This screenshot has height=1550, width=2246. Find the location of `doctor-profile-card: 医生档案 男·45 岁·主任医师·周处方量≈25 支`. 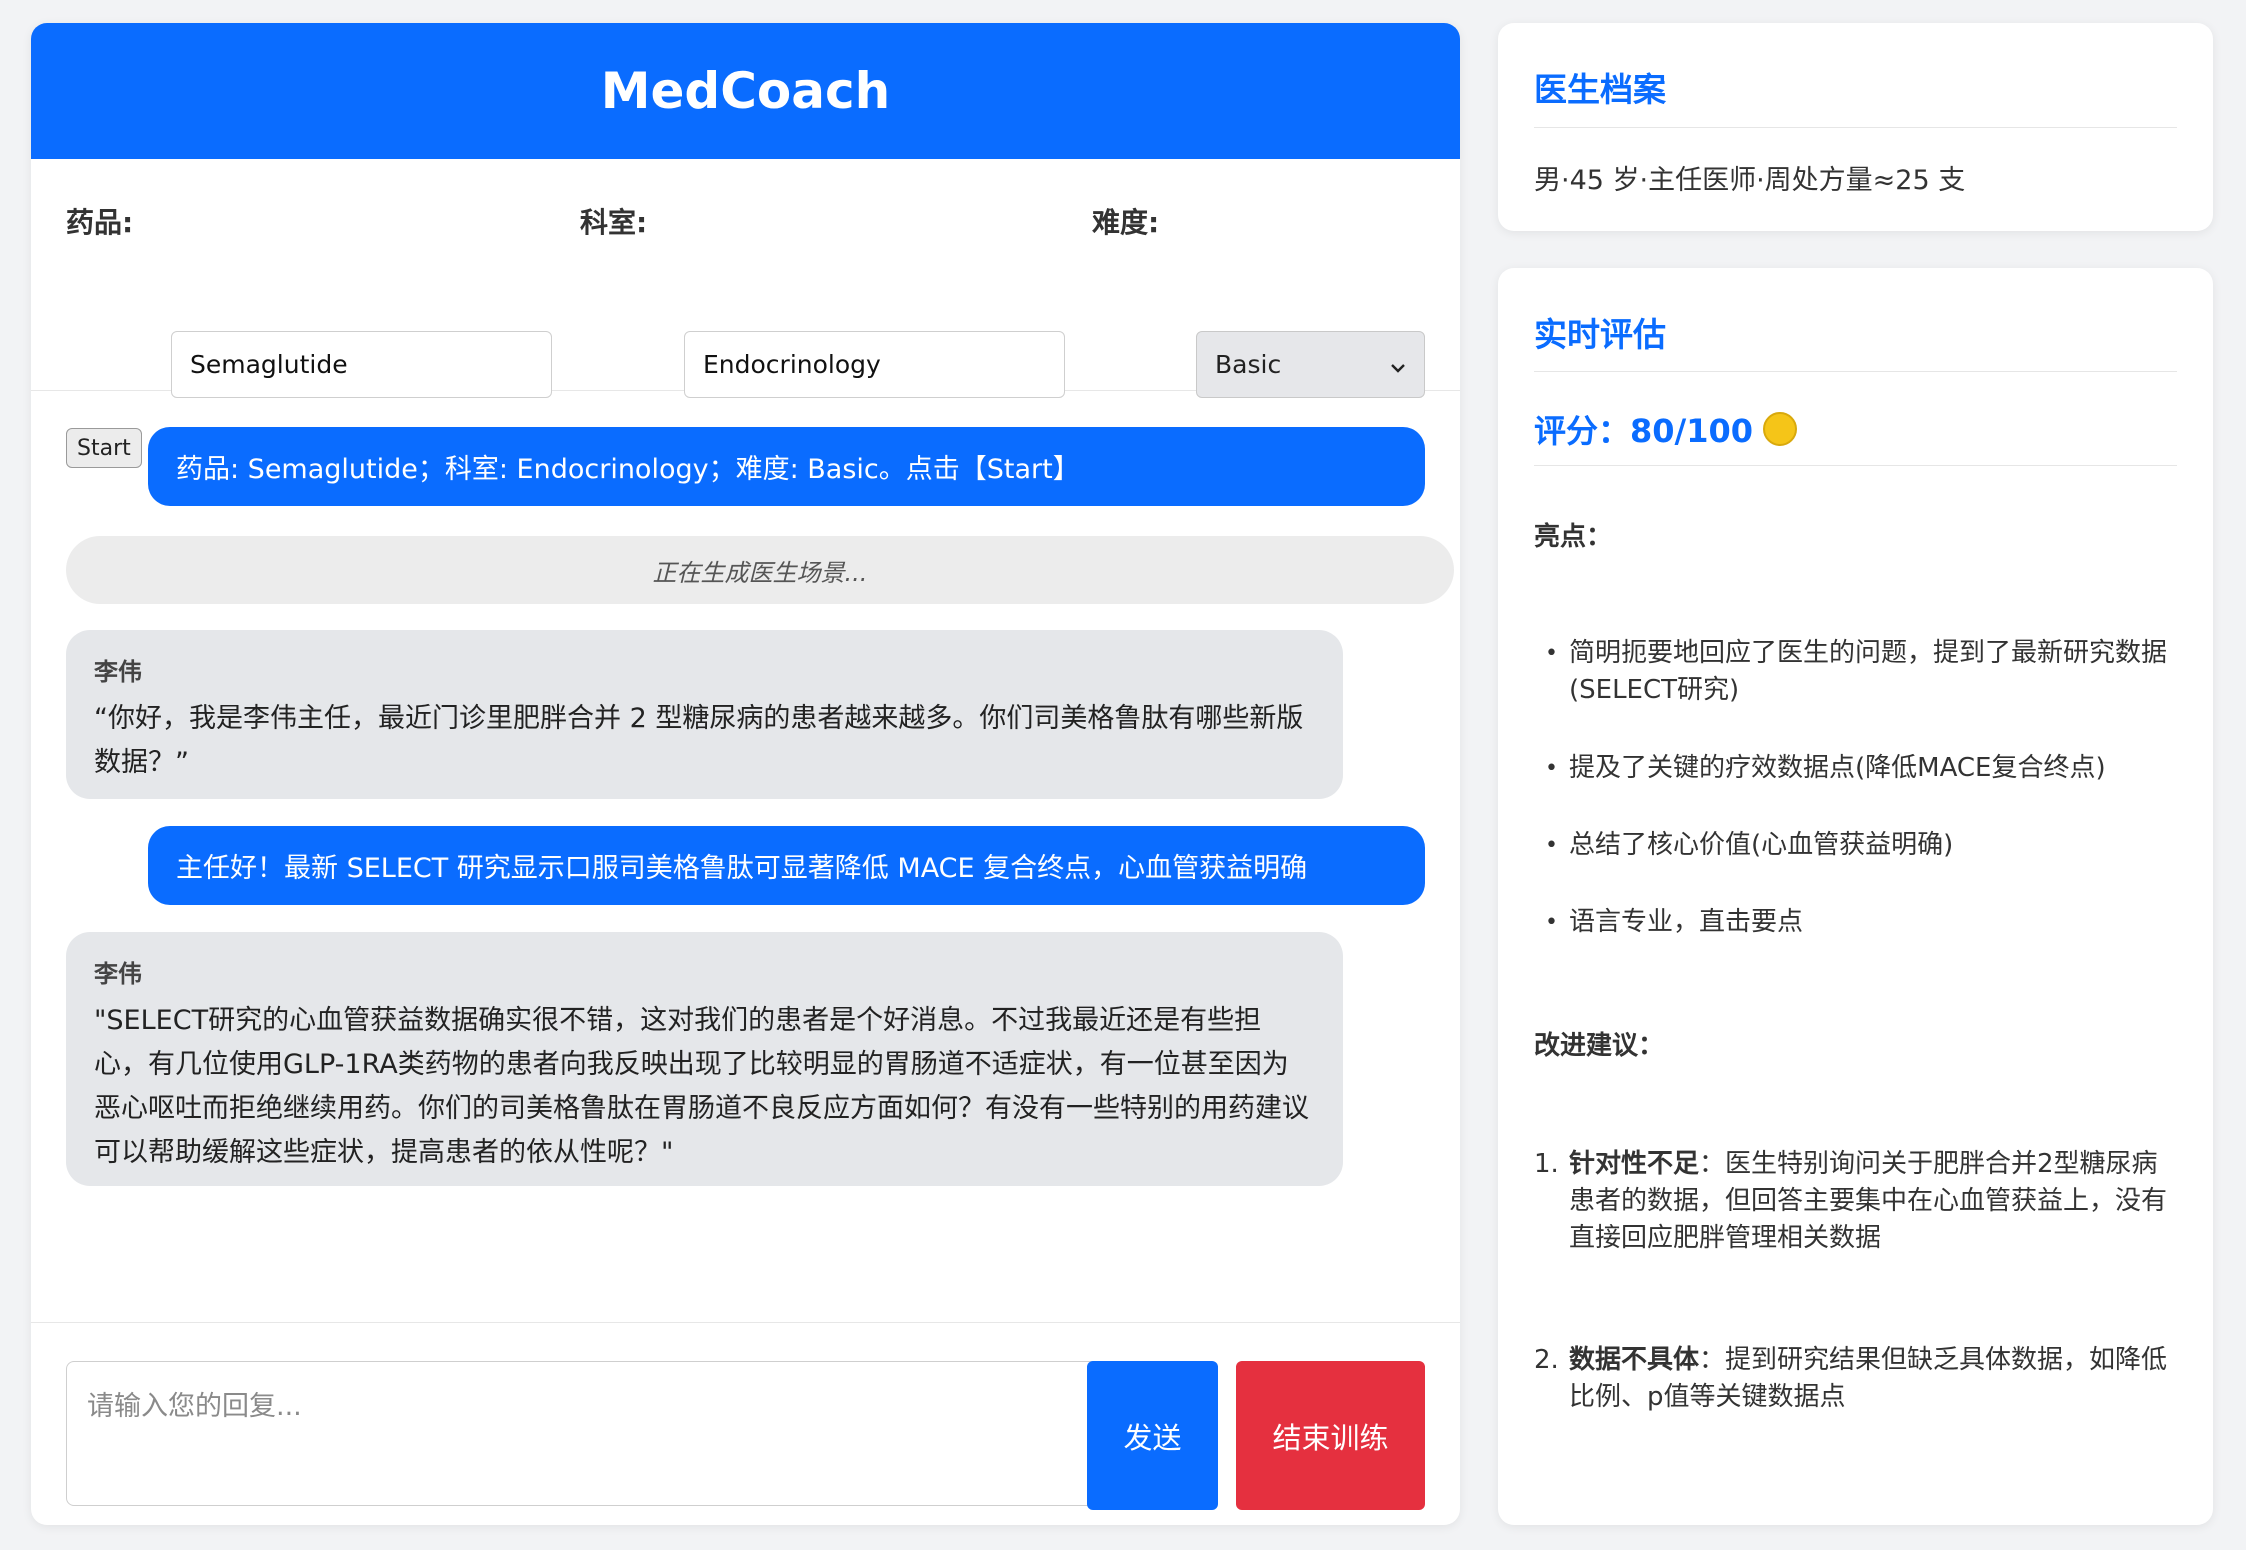

doctor-profile-card: 医生档案 男·45 岁·主任医师·周处方量≈25 支 is located at coordinates (1855, 127).